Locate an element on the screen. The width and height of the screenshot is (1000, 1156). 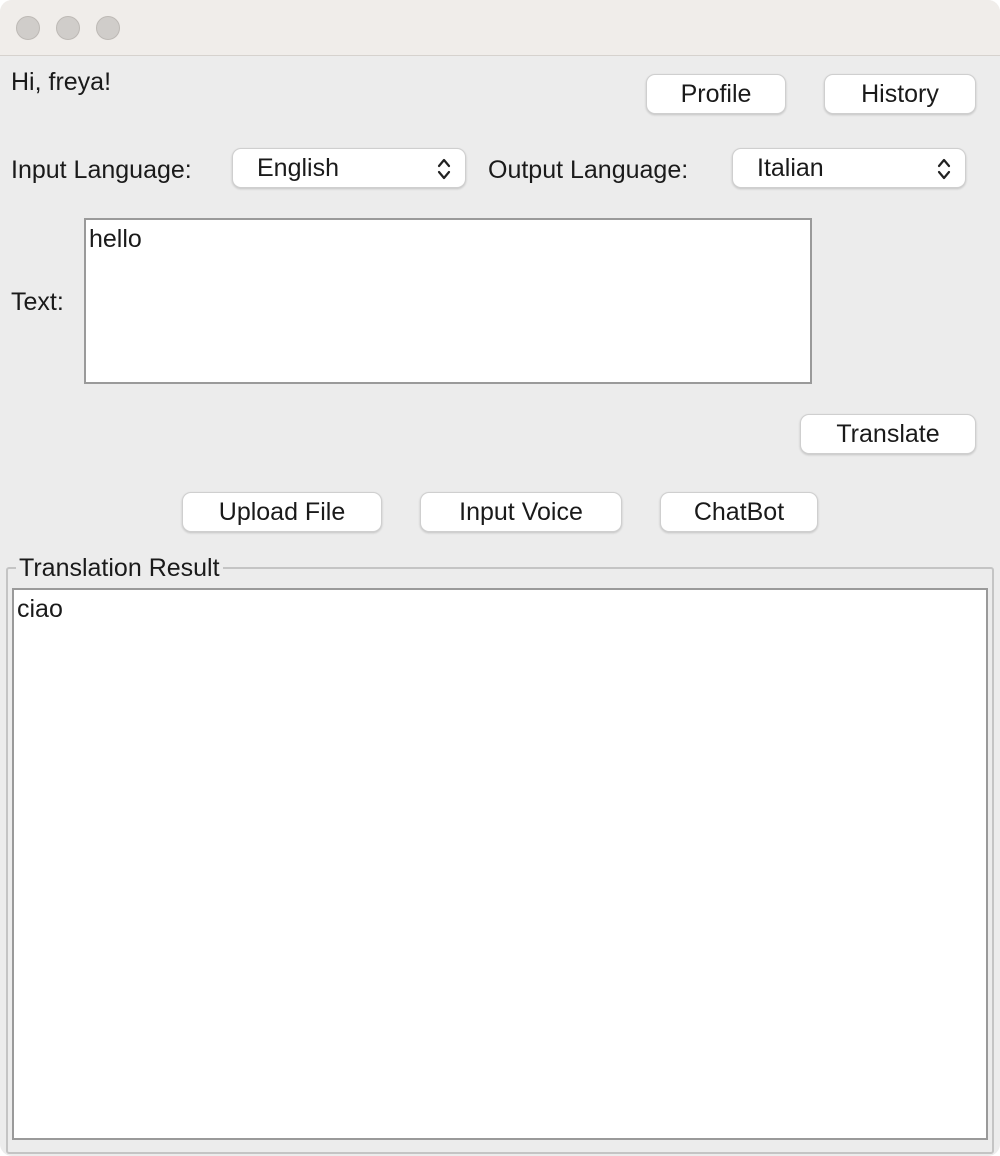
input-voice-button: Input Voice is located at coordinates (521, 512).